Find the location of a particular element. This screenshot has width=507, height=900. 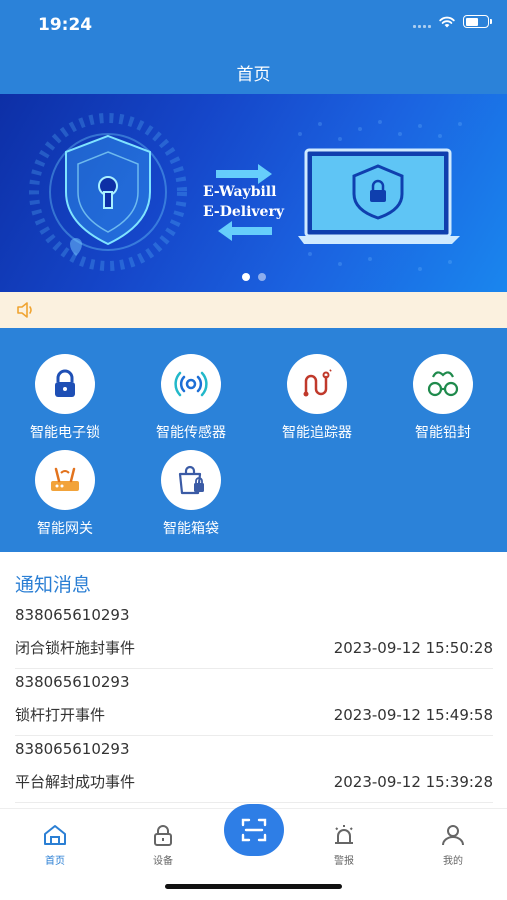

tracker-icon is located at coordinates (317, 384).